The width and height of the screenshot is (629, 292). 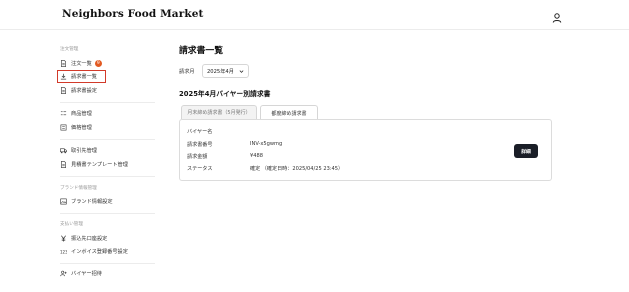 What do you see at coordinates (108, 273) in the screenshot?
I see `sidebar-item-buyer-invite: バイヤー招待` at bounding box center [108, 273].